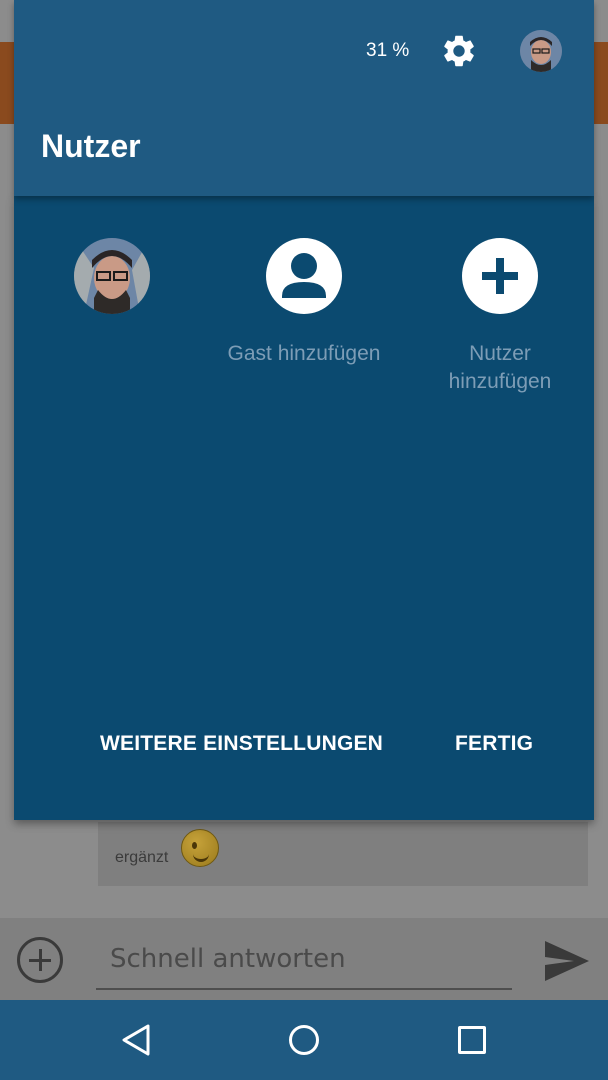 This screenshot has width=608, height=1080. Describe the element at coordinates (343, 854) in the screenshot. I see `message-bubble` at that location.